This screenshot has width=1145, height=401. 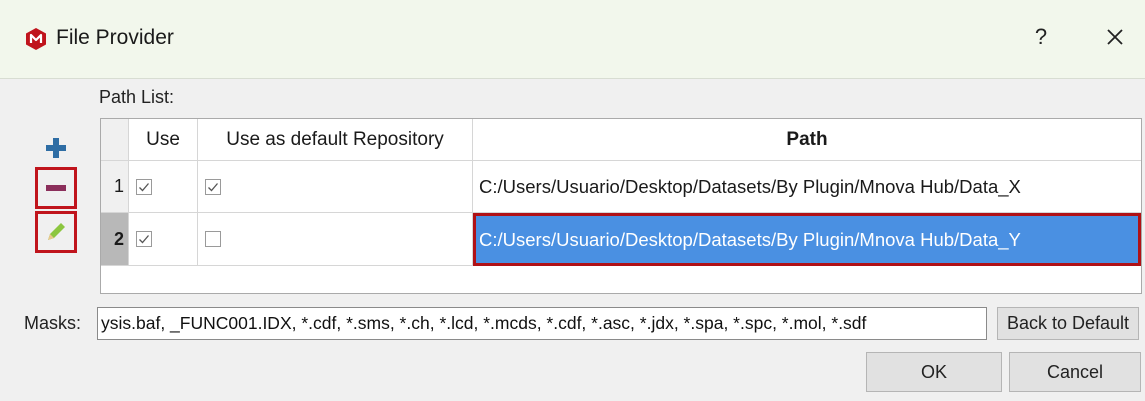 What do you see at coordinates (115, 140) in the screenshot?
I see `table-corner` at bounding box center [115, 140].